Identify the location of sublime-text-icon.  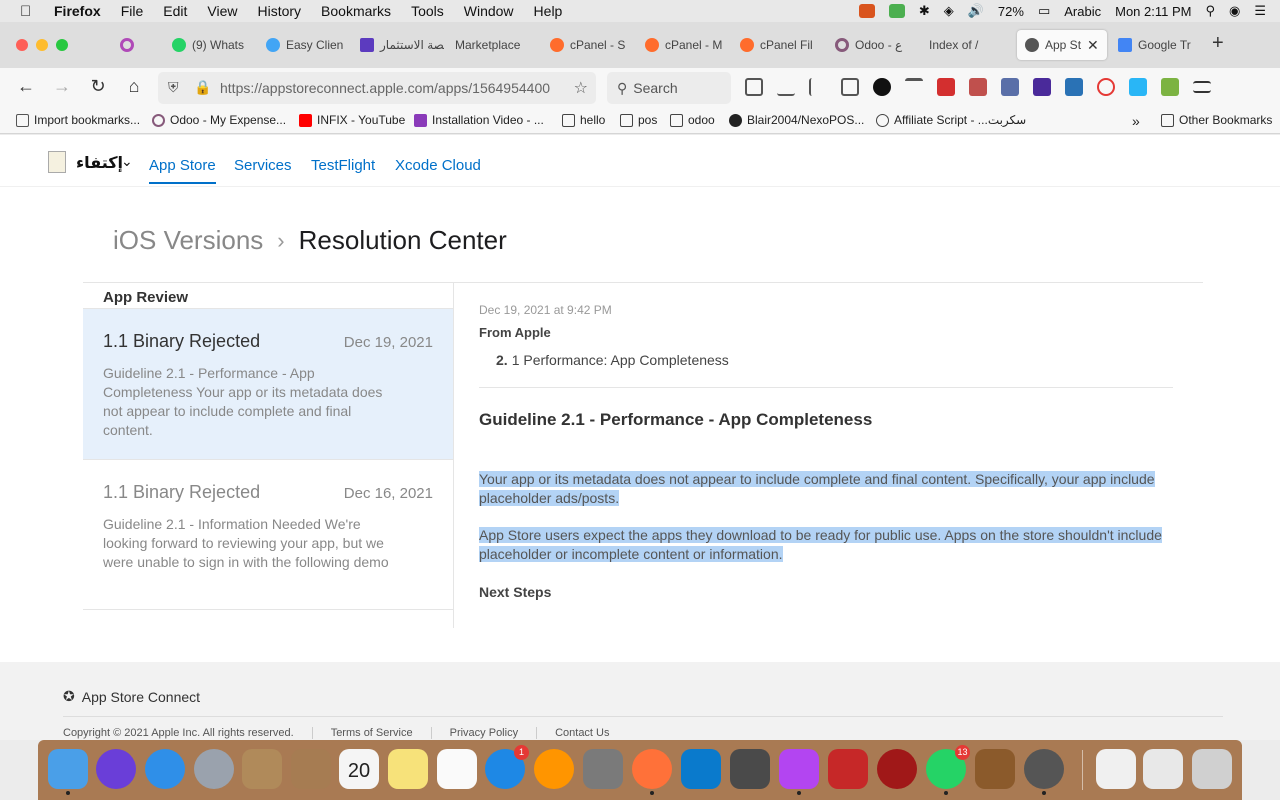
(750, 769).